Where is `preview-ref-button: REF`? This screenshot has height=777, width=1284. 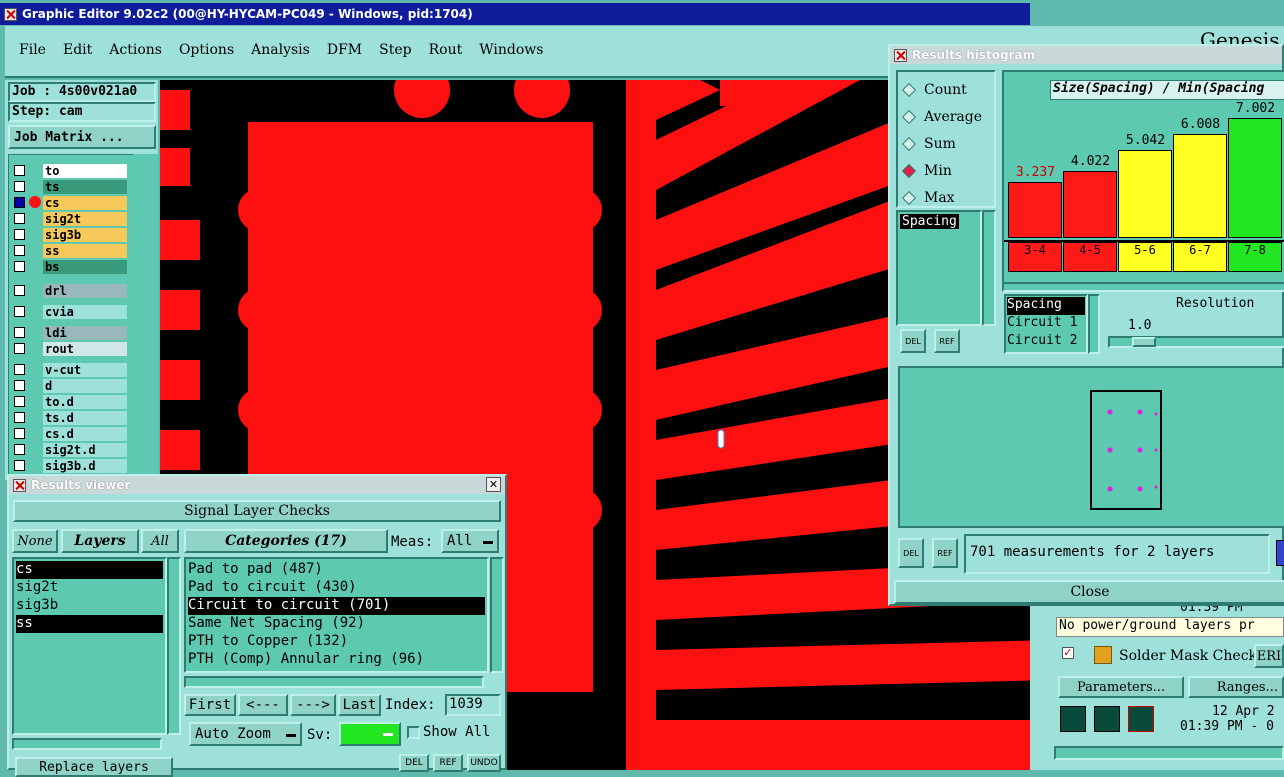
preview-ref-button: REF is located at coordinates (945, 553).